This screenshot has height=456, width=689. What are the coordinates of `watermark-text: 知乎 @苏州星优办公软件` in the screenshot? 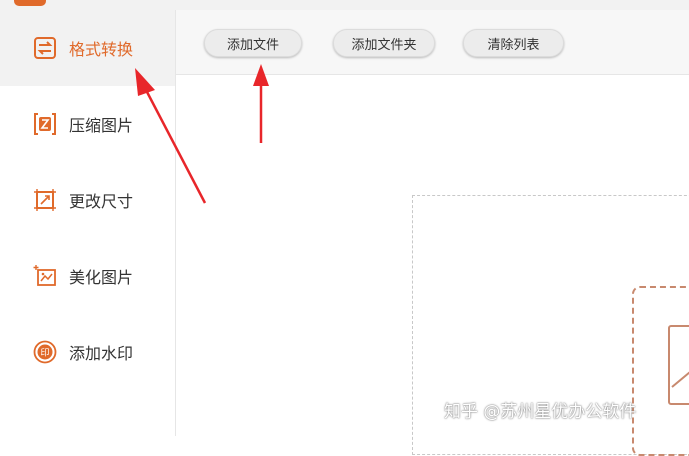 It's located at (540, 412).